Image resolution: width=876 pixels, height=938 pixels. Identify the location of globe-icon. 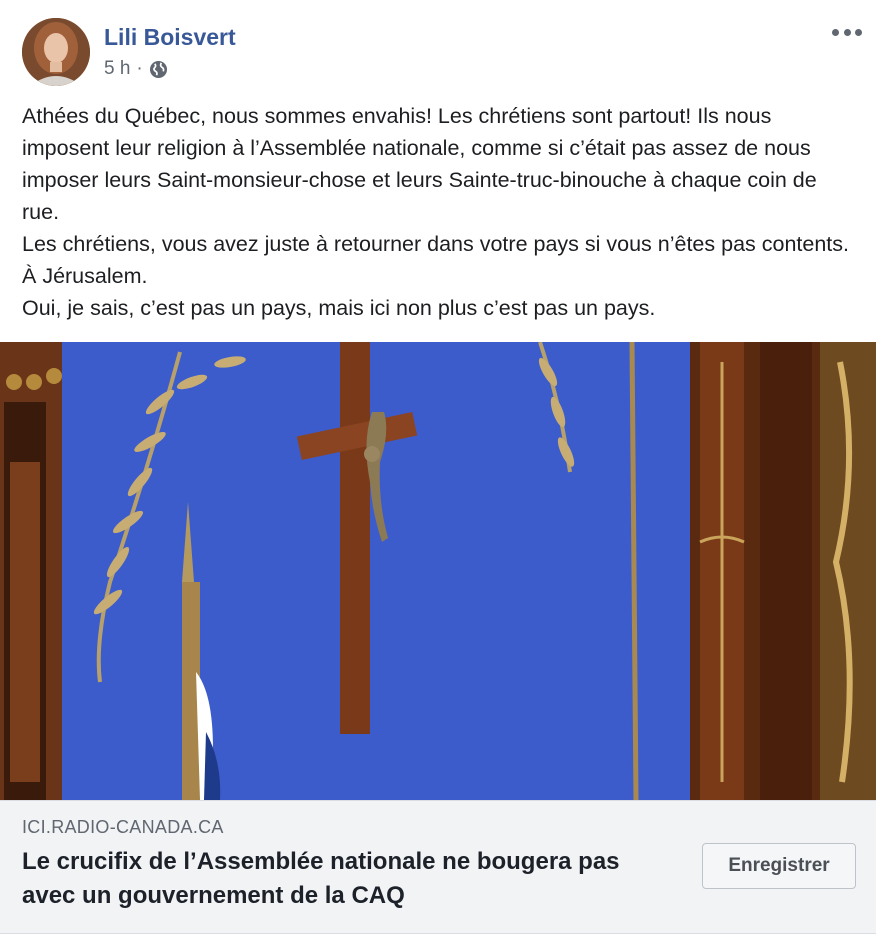
(158, 69).